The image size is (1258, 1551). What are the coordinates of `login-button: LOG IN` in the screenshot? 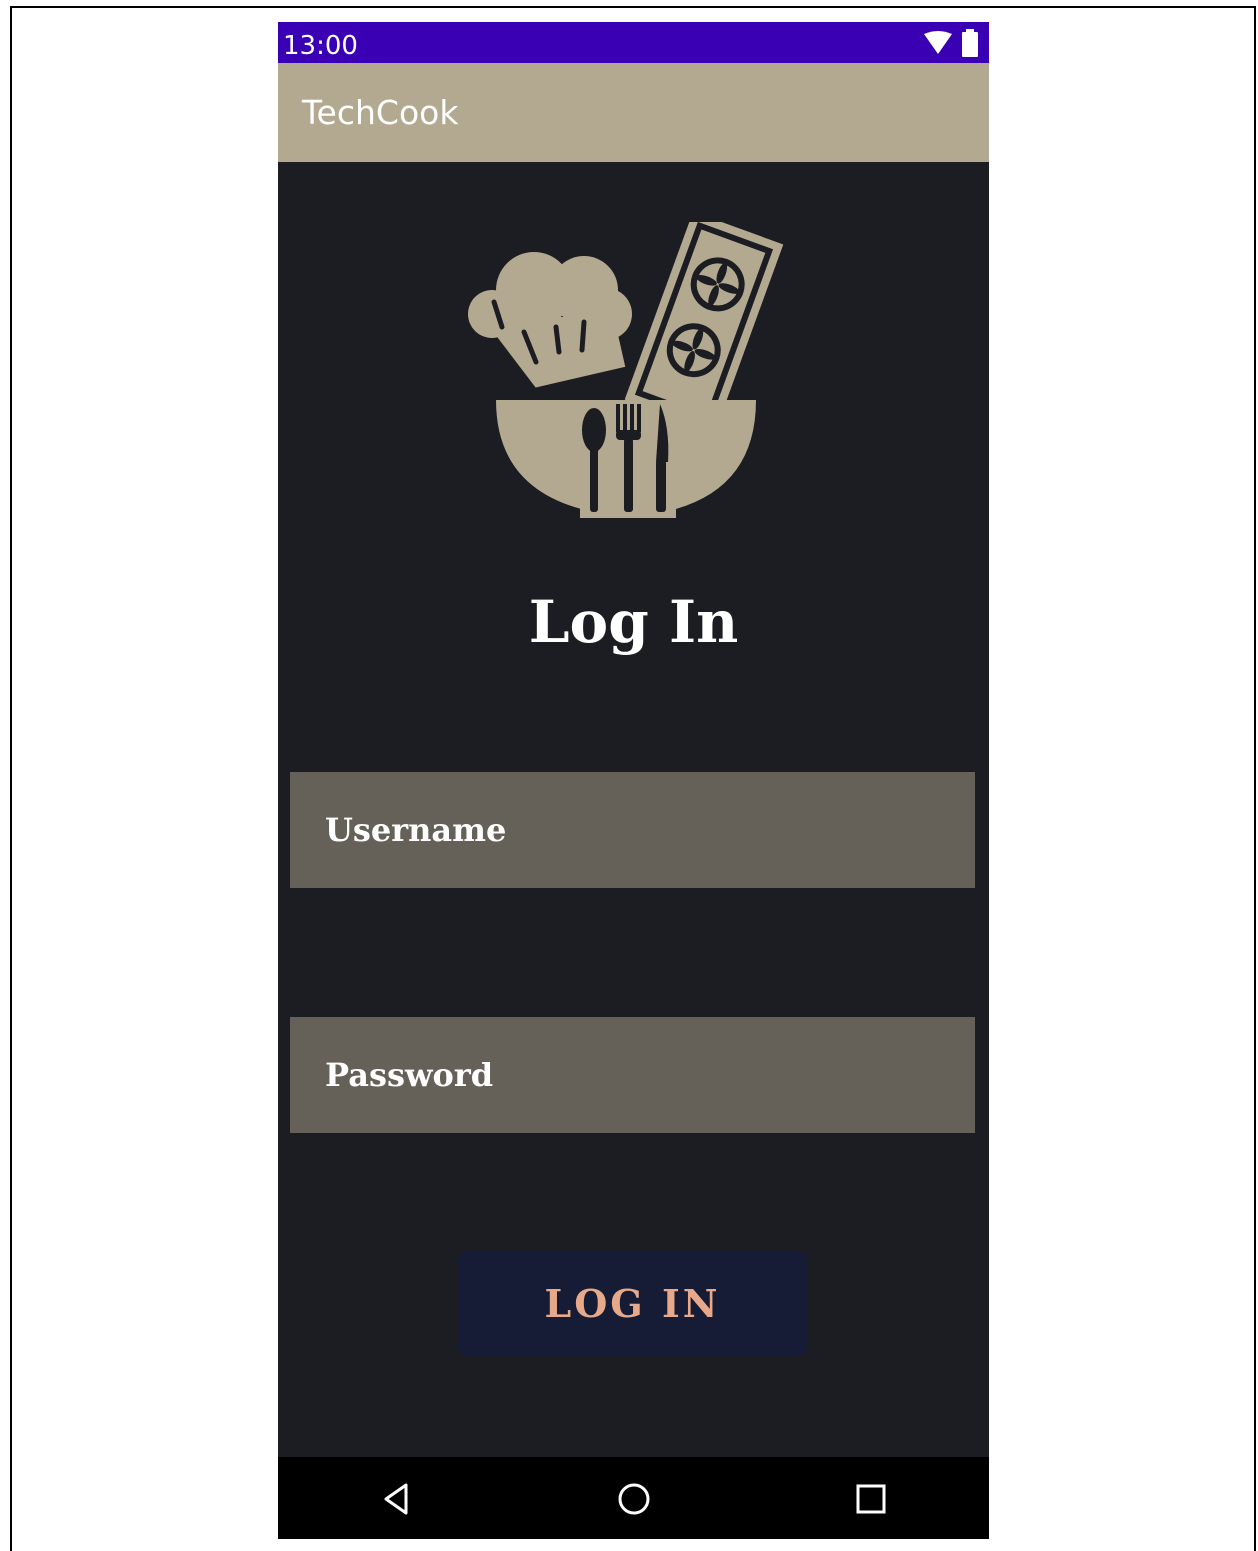 It's located at (632, 1303).